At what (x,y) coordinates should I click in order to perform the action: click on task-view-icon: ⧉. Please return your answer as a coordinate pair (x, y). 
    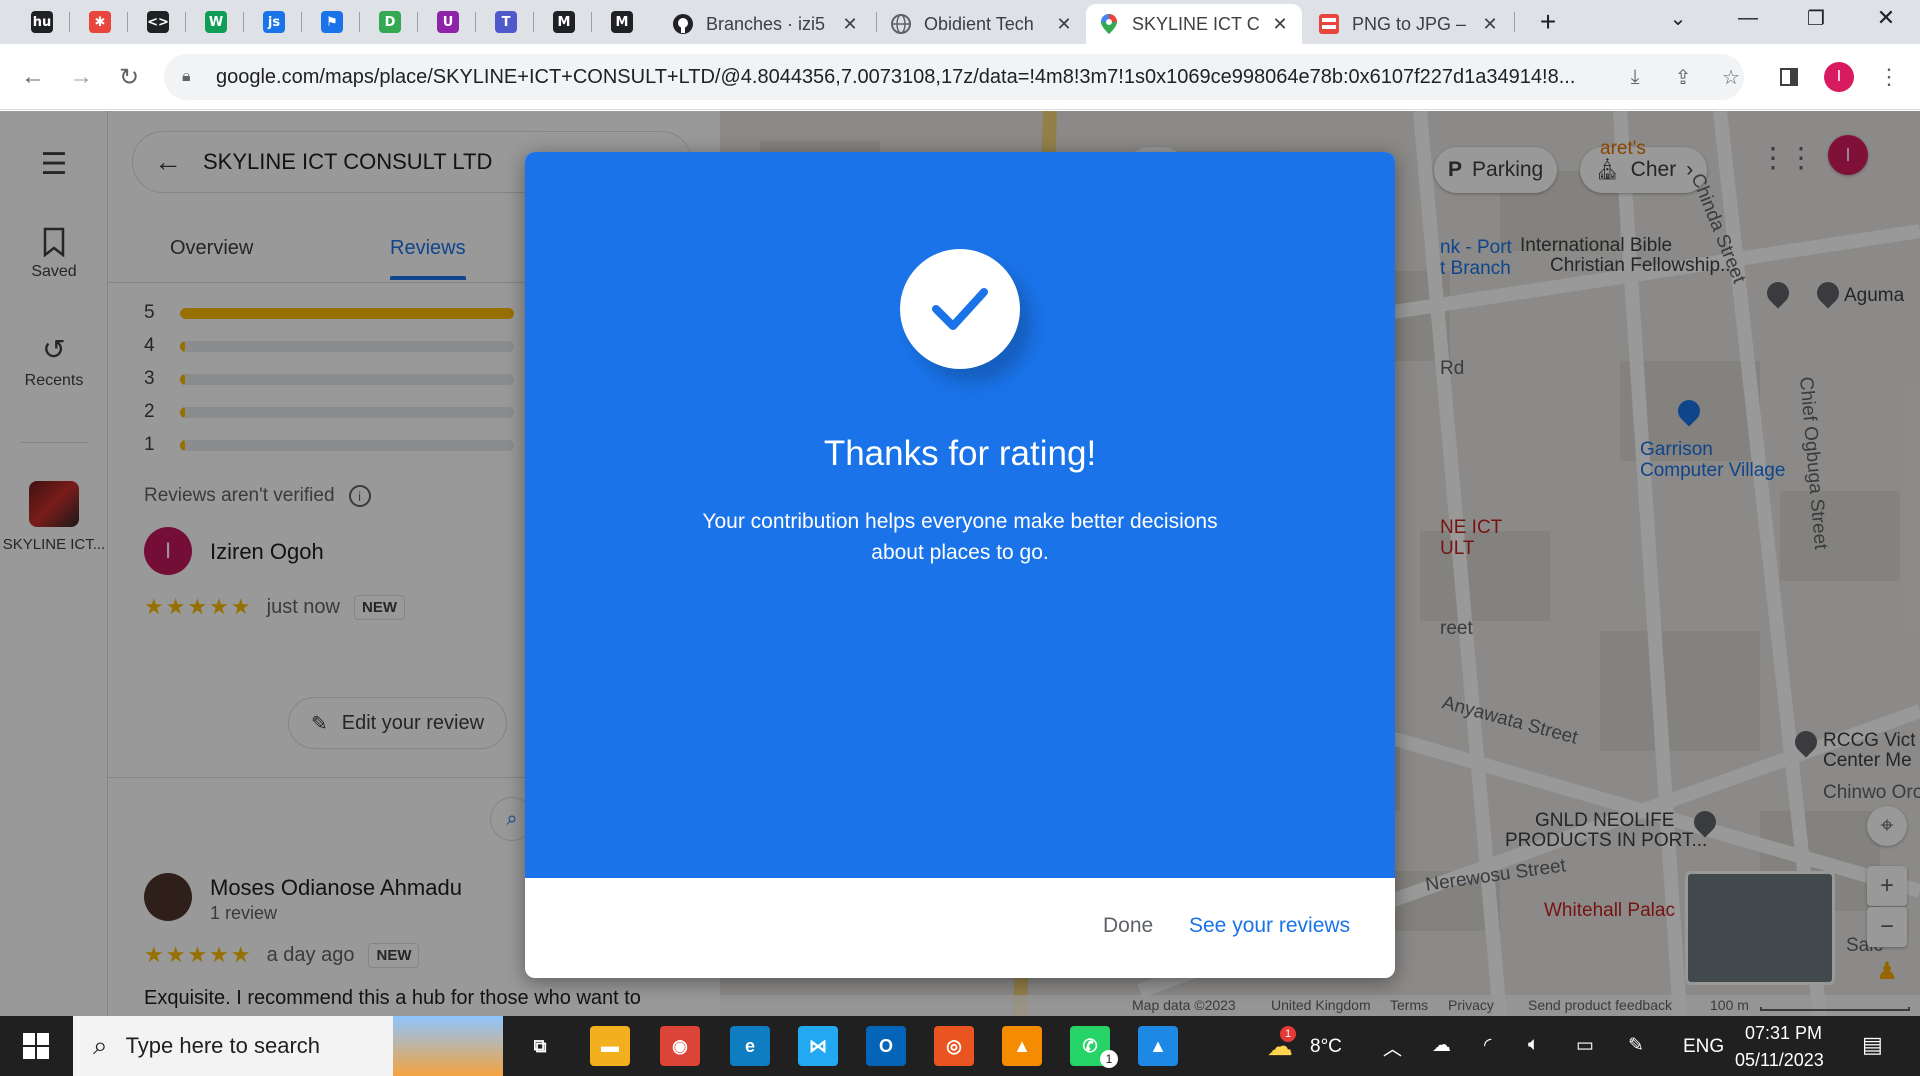
    Looking at the image, I should click on (540, 1046).